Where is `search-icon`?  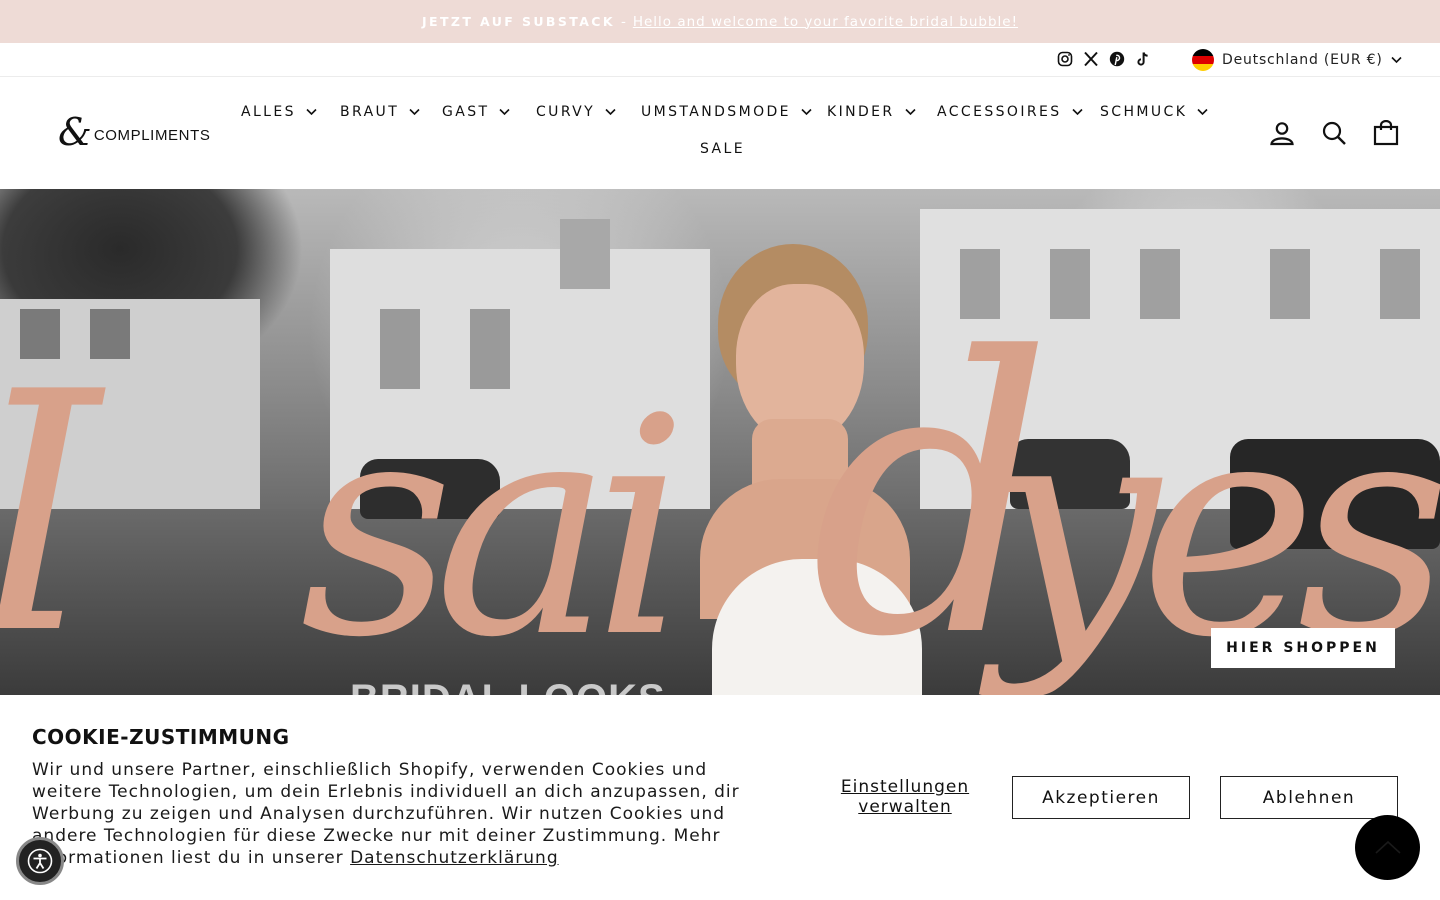
search-icon is located at coordinates (1334, 133).